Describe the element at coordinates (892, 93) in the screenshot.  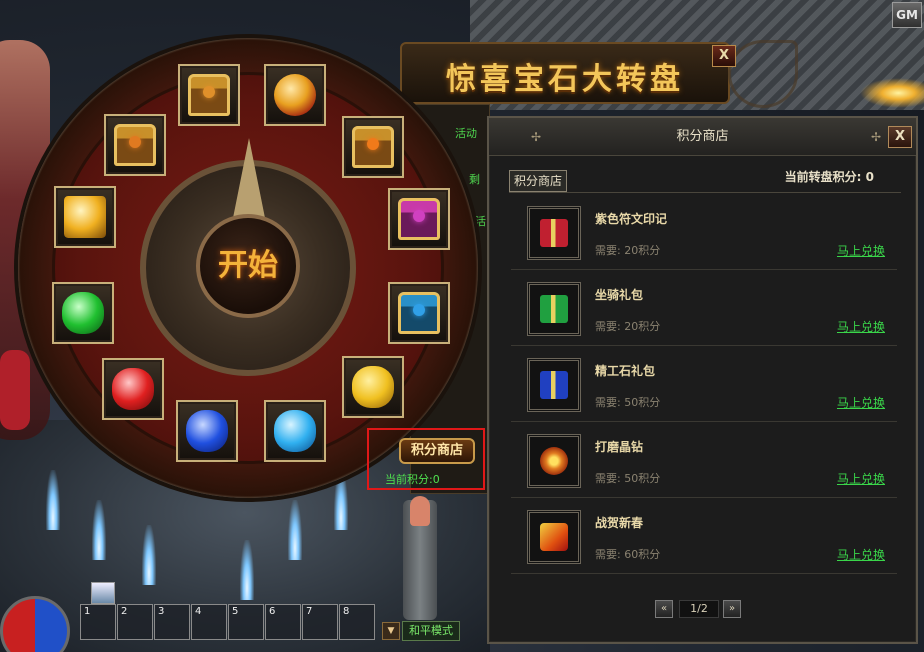
I see `gold-spark-effect` at that location.